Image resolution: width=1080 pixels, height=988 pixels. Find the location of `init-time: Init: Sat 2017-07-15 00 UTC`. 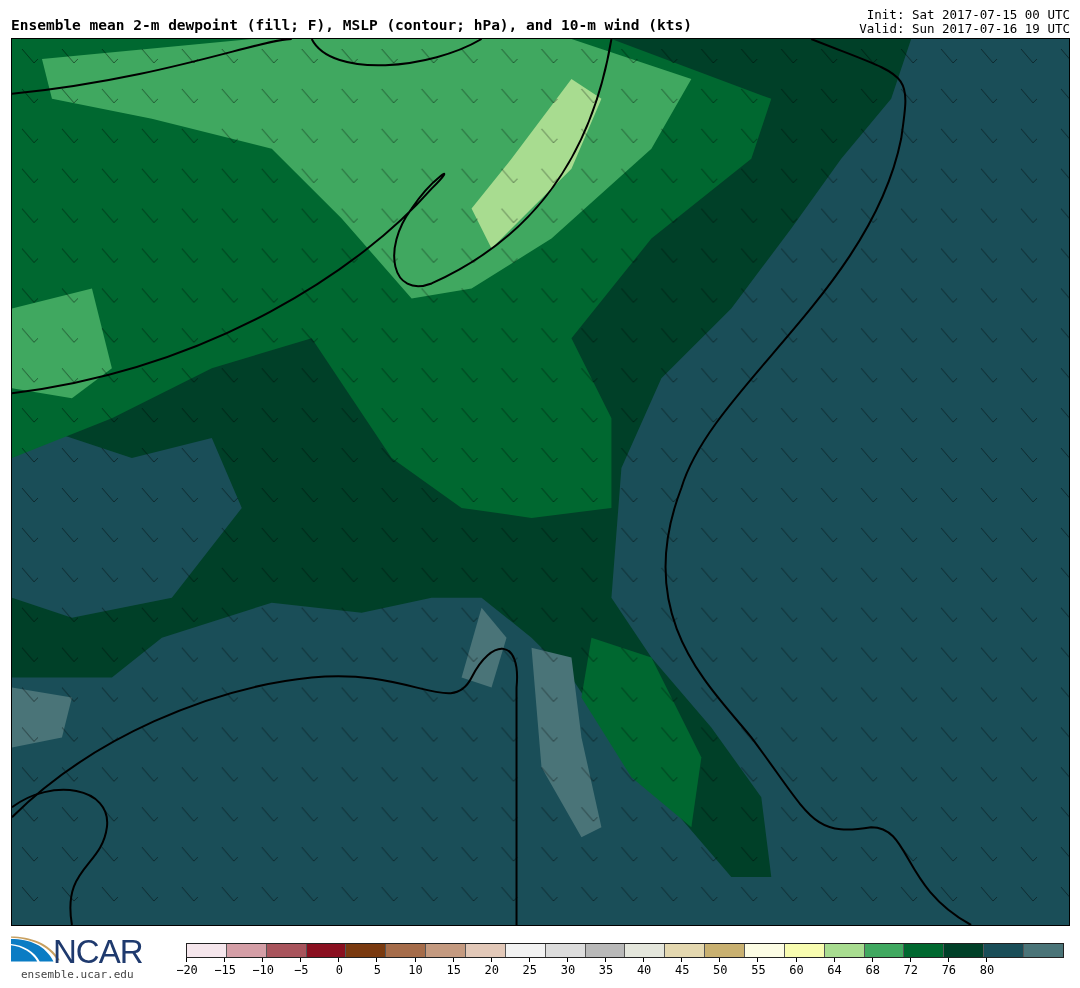

init-time: Init: Sat 2017-07-15 00 UTC is located at coordinates (968, 15).